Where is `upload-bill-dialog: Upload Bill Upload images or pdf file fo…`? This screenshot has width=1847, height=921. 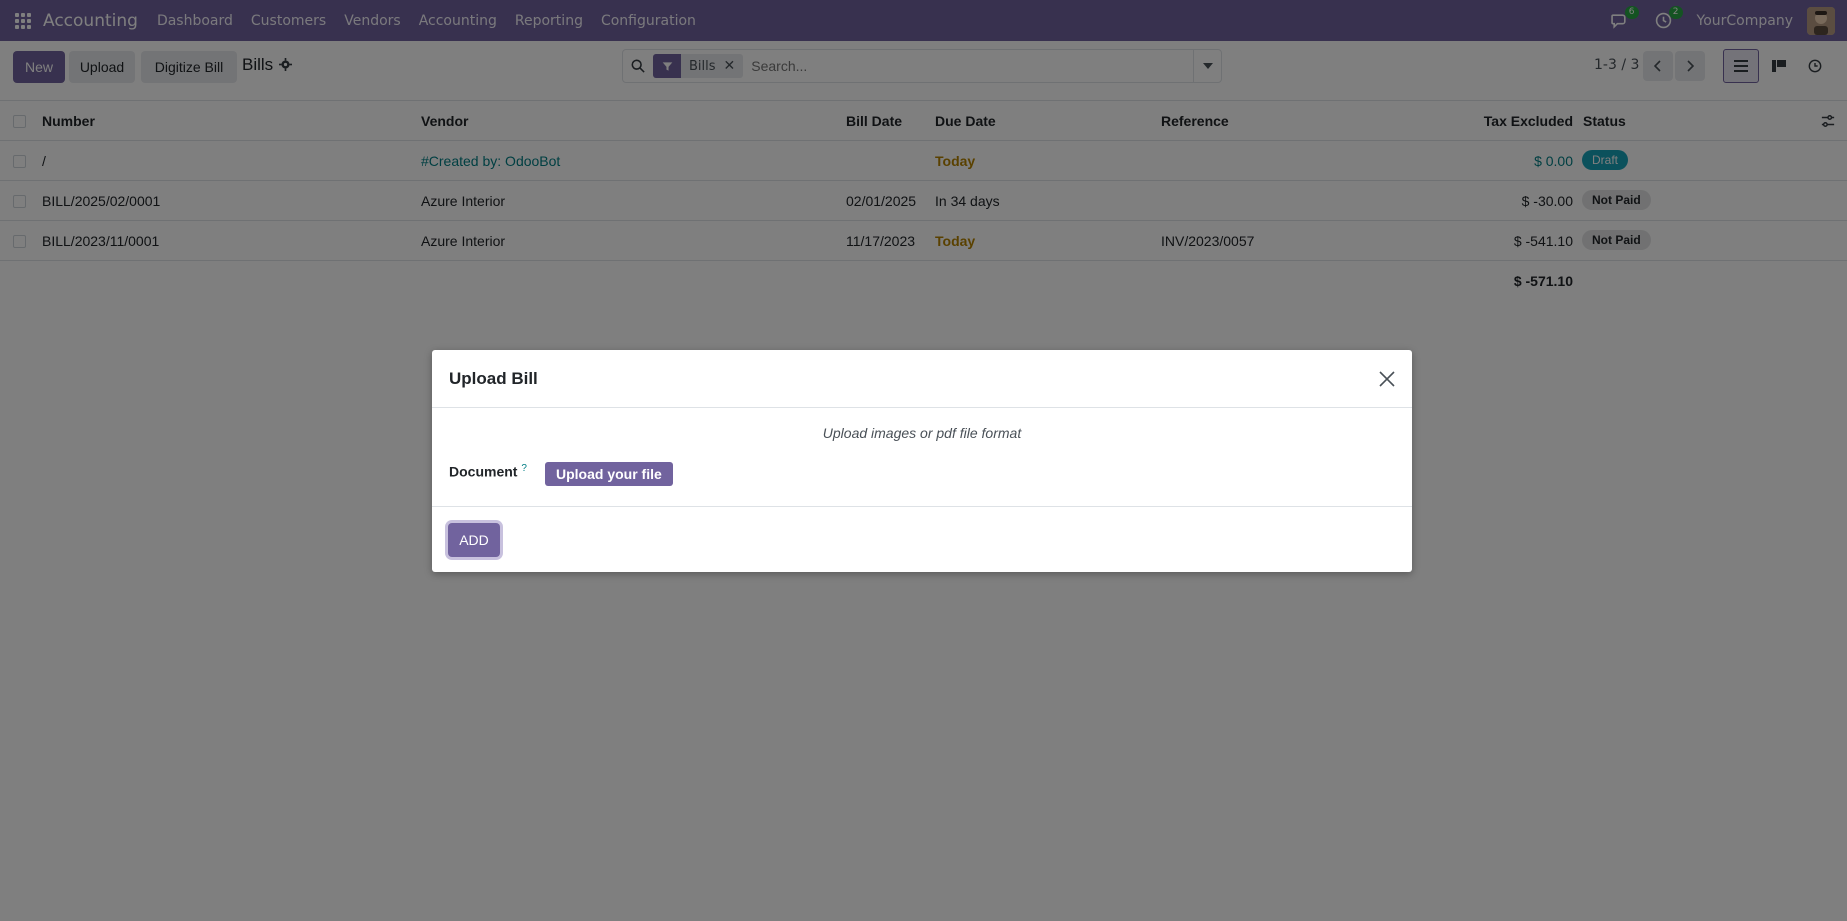 upload-bill-dialog: Upload Bill Upload images or pdf file fo… is located at coordinates (922, 461).